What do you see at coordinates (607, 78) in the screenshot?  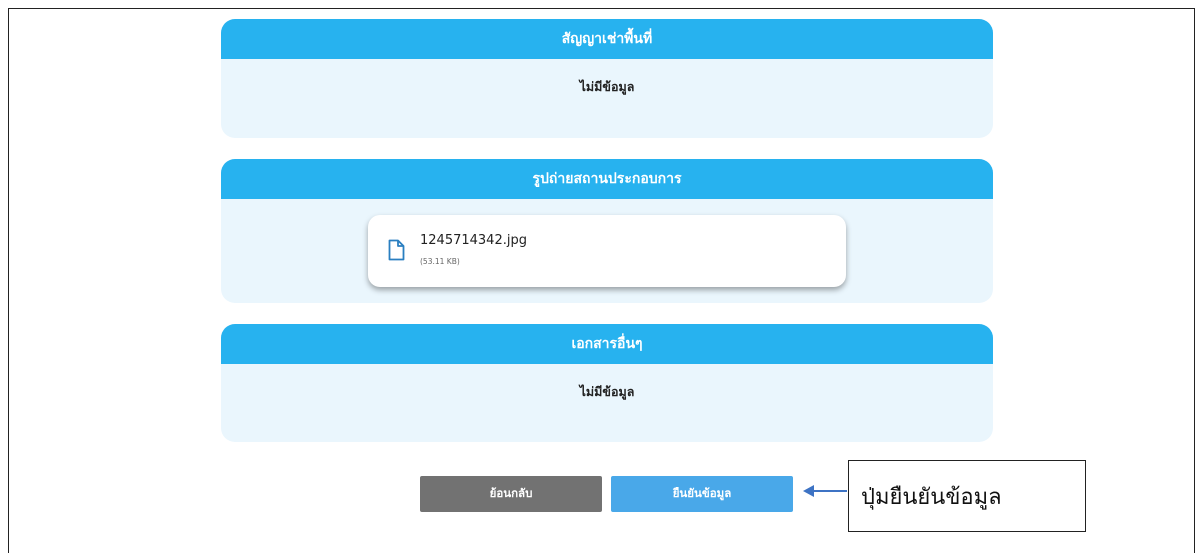 I see `lease-agreement-section: สัญญาเช่าพื้นที่ ไม่มีข้อมูล` at bounding box center [607, 78].